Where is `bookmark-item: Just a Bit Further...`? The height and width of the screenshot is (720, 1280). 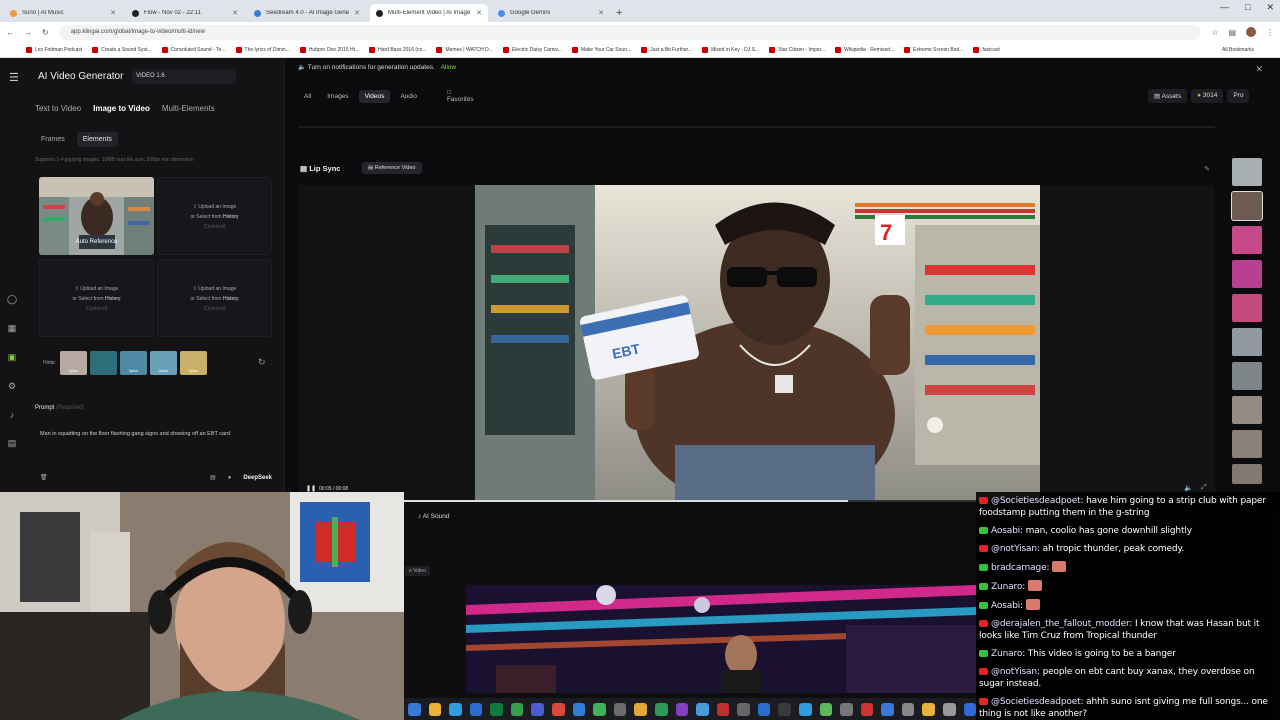 bookmark-item: Just a Bit Further... is located at coordinates (666, 49).